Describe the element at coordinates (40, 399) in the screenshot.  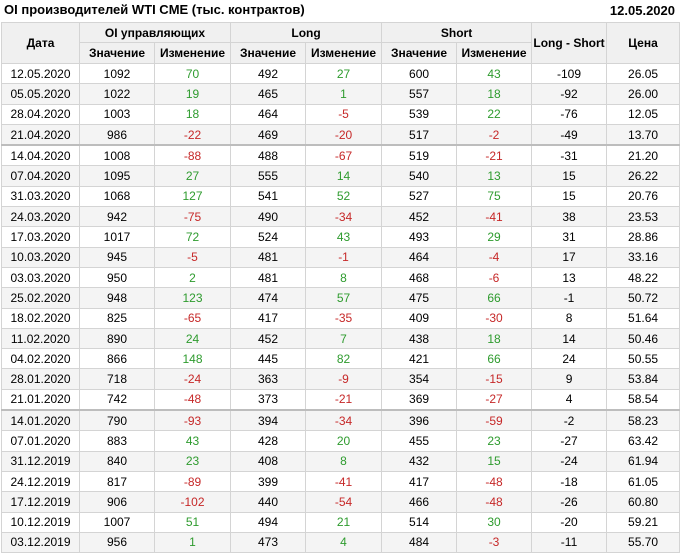
I see `cell-date: 21.01.2020` at that location.